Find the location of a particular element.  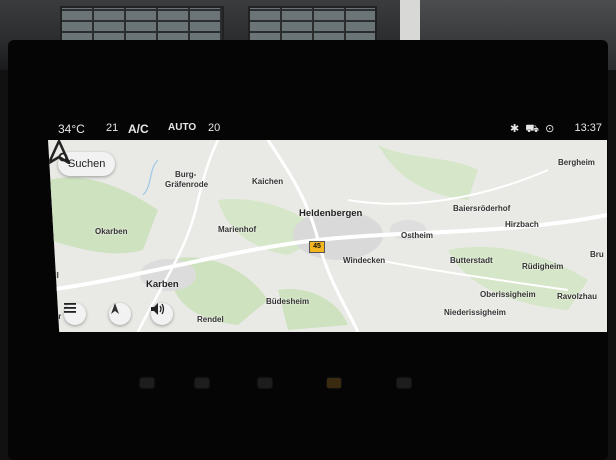

place-label: Rendel is located at coordinates (210, 319).